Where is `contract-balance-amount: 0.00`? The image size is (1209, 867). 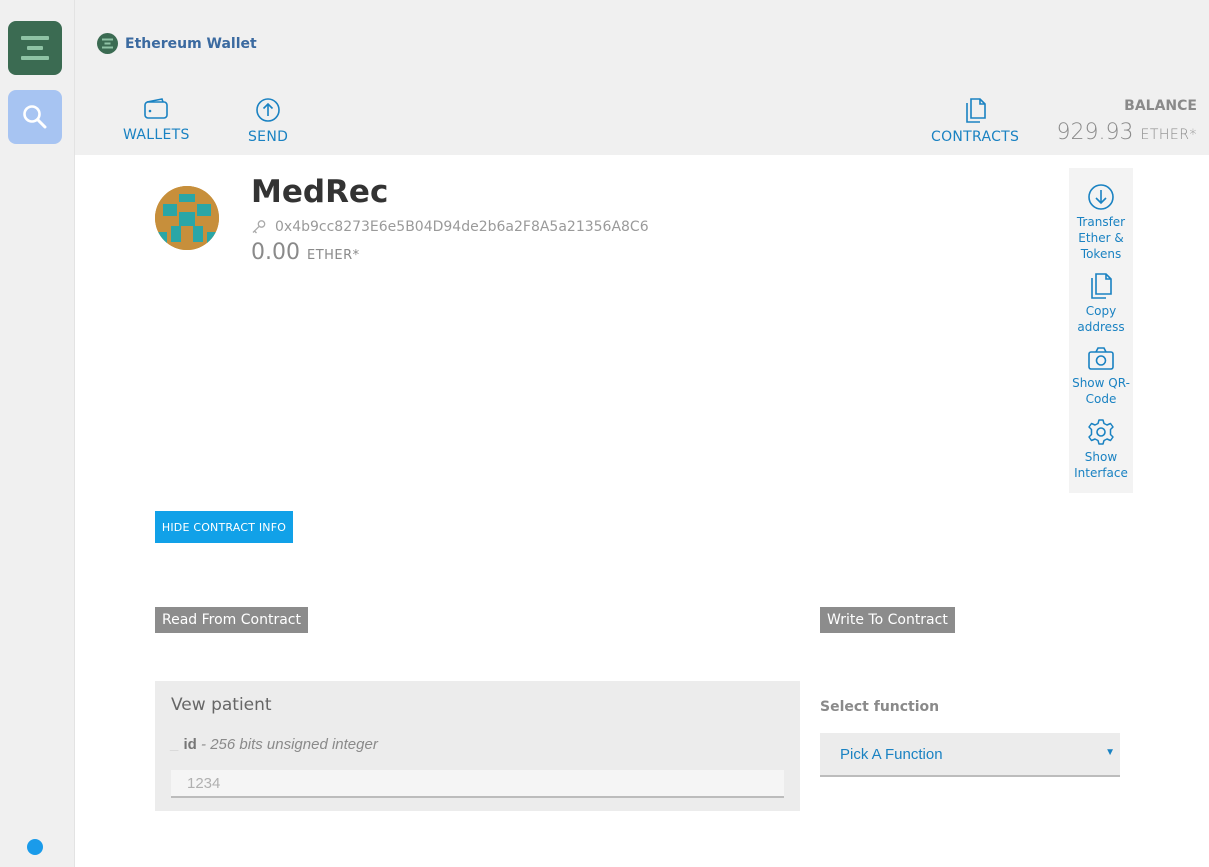
contract-balance-amount: 0.00 is located at coordinates (275, 252).